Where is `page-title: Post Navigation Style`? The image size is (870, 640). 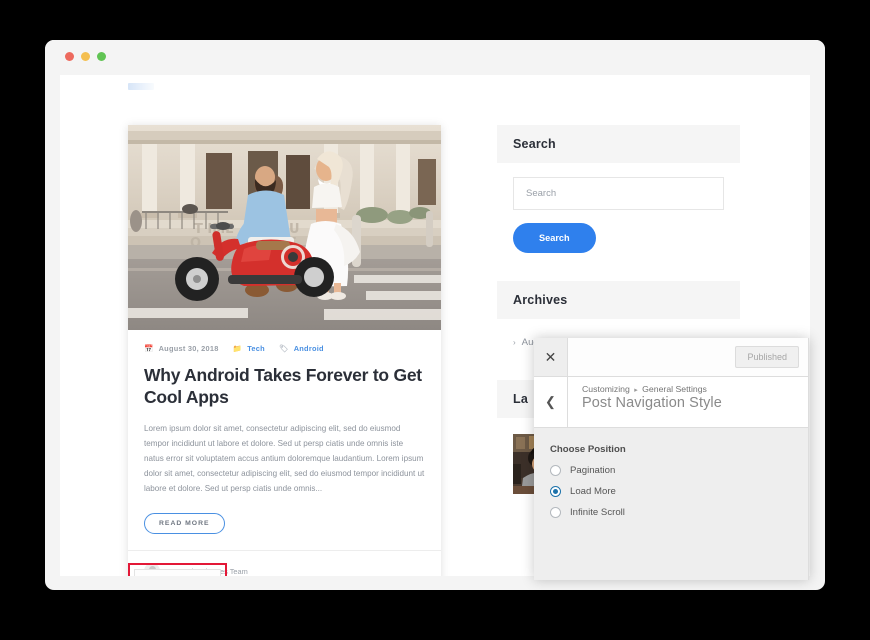 page-title: Post Navigation Style is located at coordinates (652, 403).